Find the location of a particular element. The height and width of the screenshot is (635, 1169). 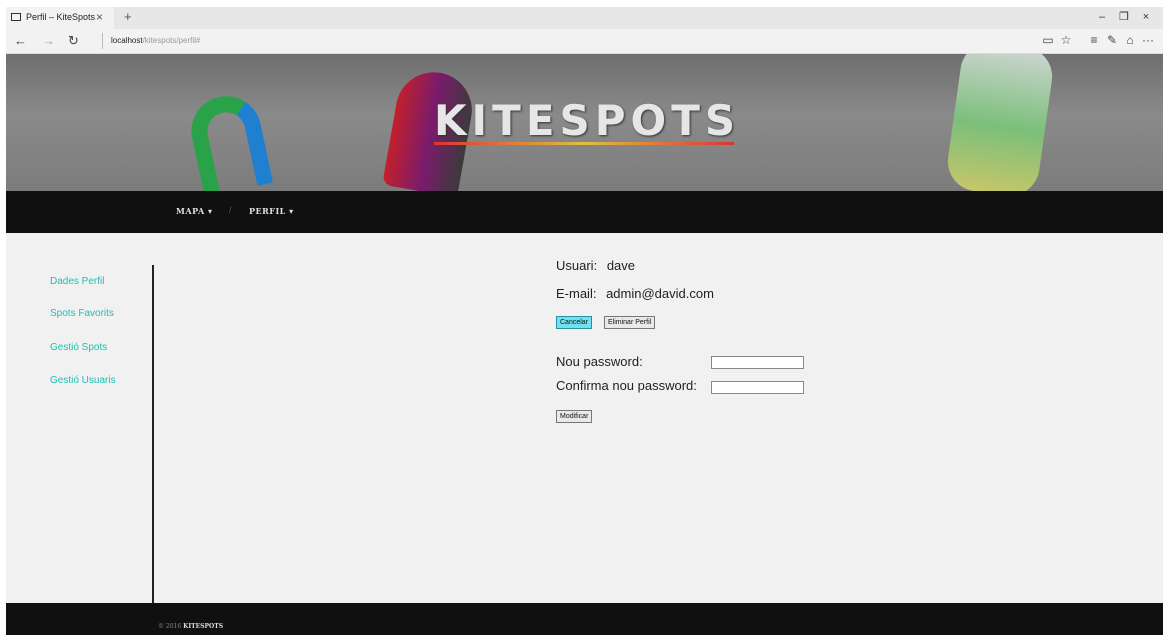

window-controls: – ❐ × is located at coordinates (1124, 16).